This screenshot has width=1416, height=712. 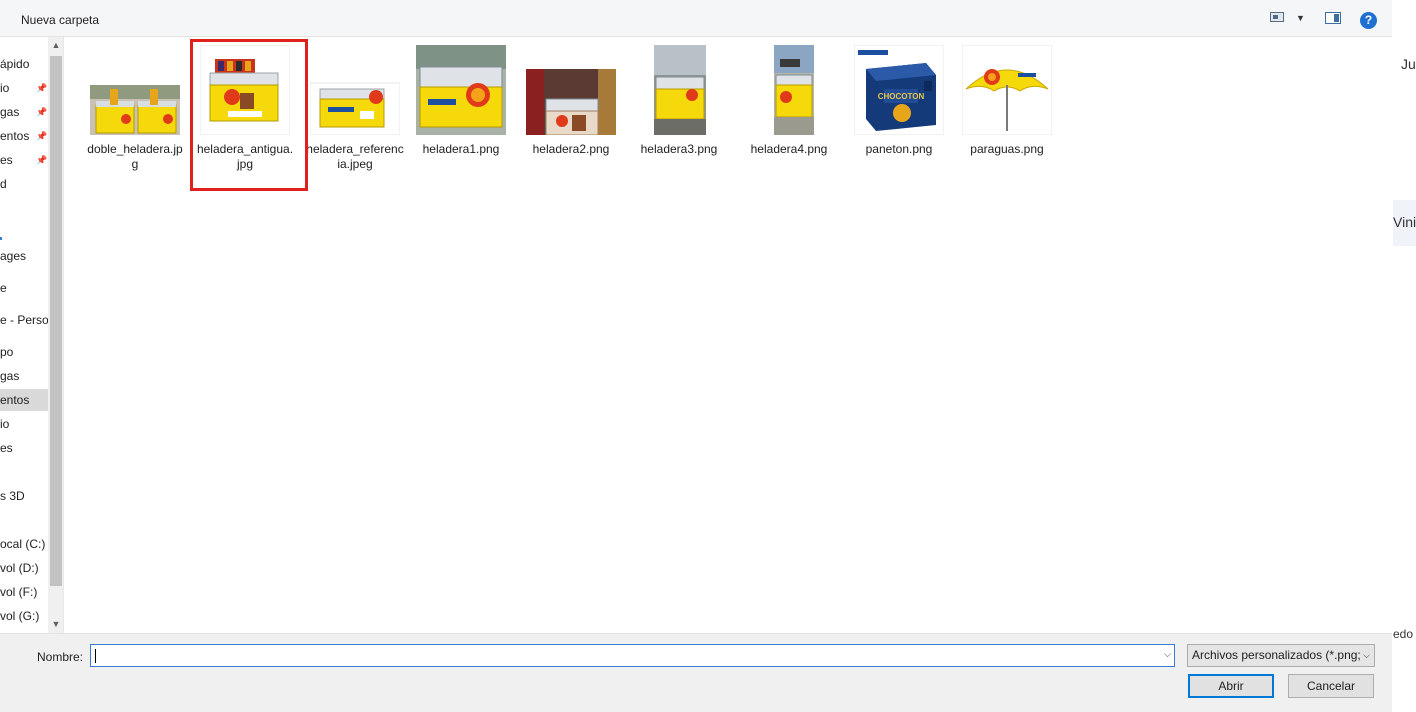 I want to click on text-caret, so click(x=95, y=656).